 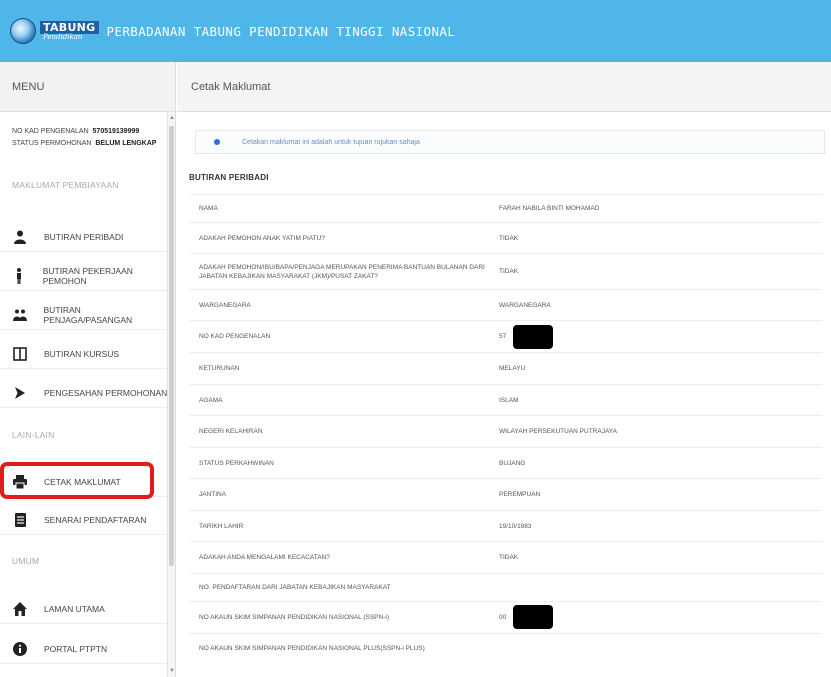 I want to click on sidebar-item-laman-utama: LAMAN UTAMA, so click(x=84, y=609).